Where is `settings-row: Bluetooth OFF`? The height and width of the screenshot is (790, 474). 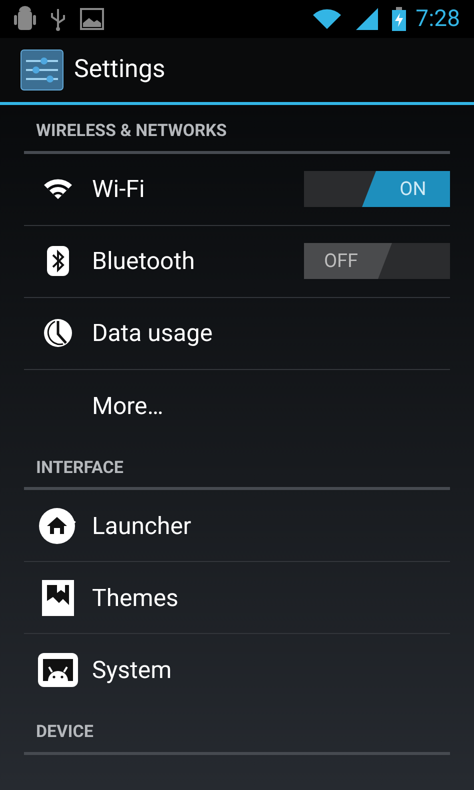
settings-row: Bluetooth OFF is located at coordinates (237, 262).